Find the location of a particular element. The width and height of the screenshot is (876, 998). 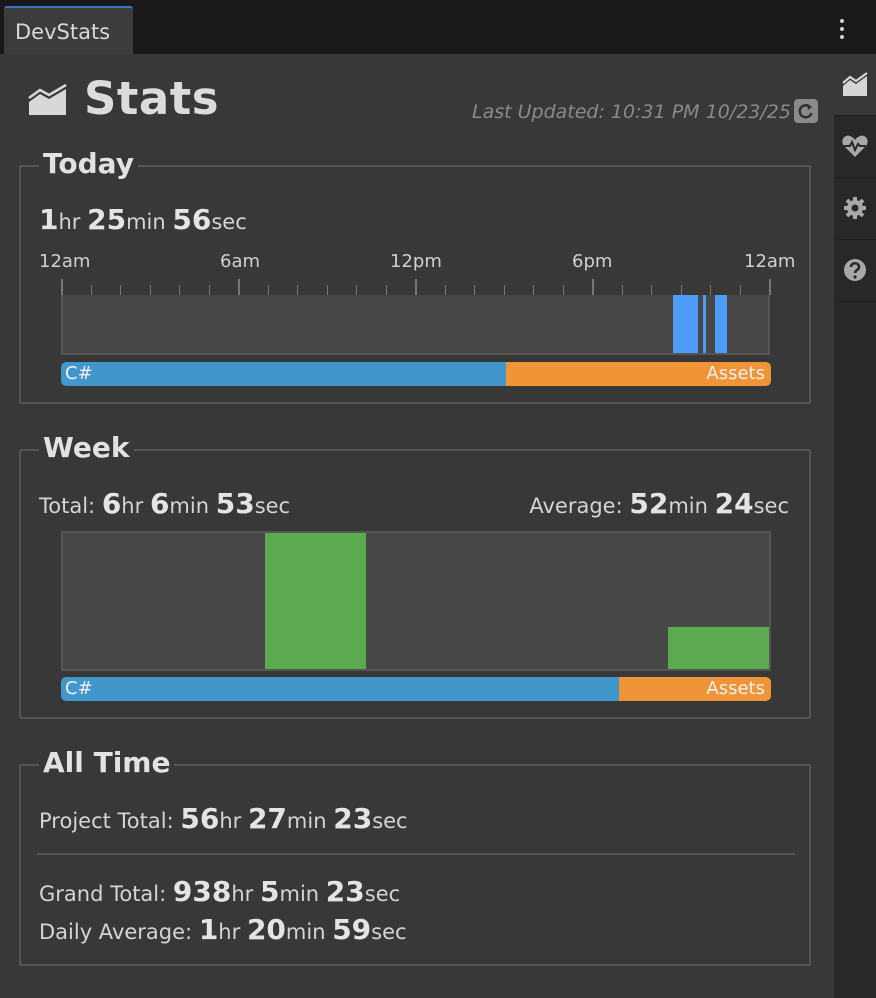

axis-label-12am: 12am is located at coordinates (65, 261).